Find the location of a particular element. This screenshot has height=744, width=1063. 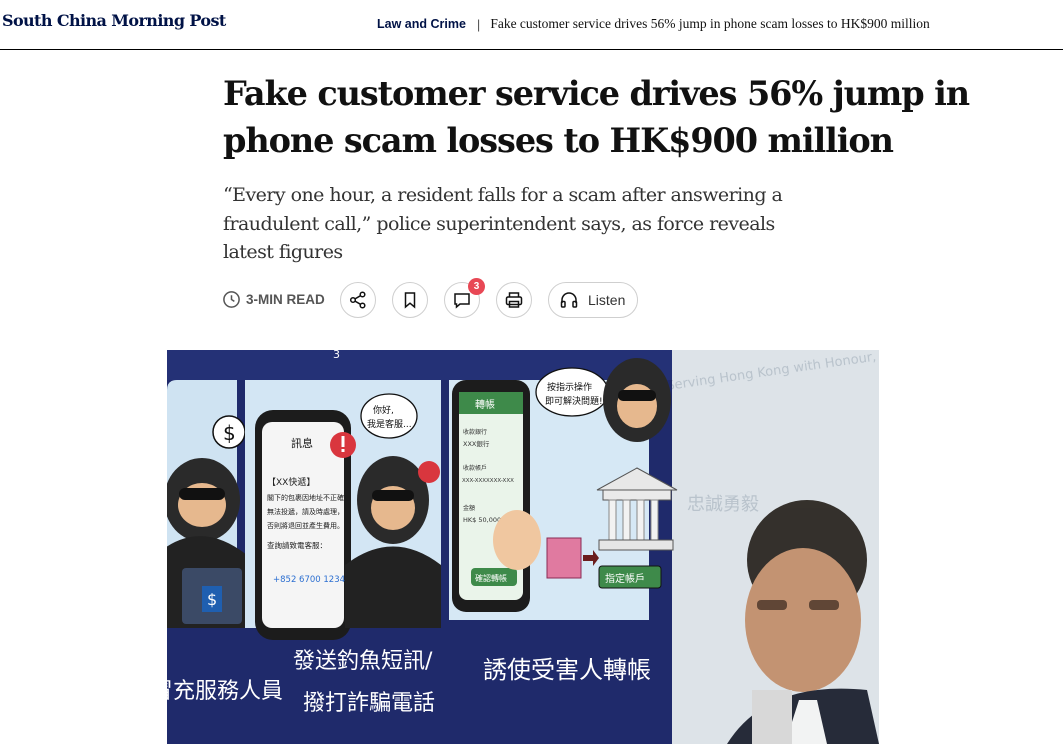

sms-line-2: 閣下的包裹因地址不正確 is located at coordinates (305, 497).